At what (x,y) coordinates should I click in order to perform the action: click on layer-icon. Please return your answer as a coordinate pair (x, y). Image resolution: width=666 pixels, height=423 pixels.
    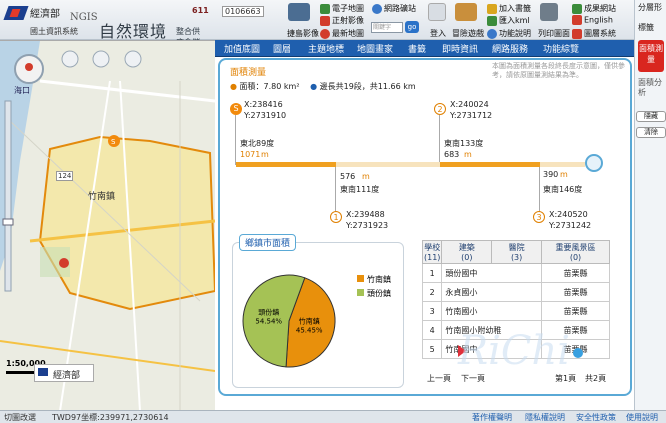
    Looking at the image, I should click on (577, 33).